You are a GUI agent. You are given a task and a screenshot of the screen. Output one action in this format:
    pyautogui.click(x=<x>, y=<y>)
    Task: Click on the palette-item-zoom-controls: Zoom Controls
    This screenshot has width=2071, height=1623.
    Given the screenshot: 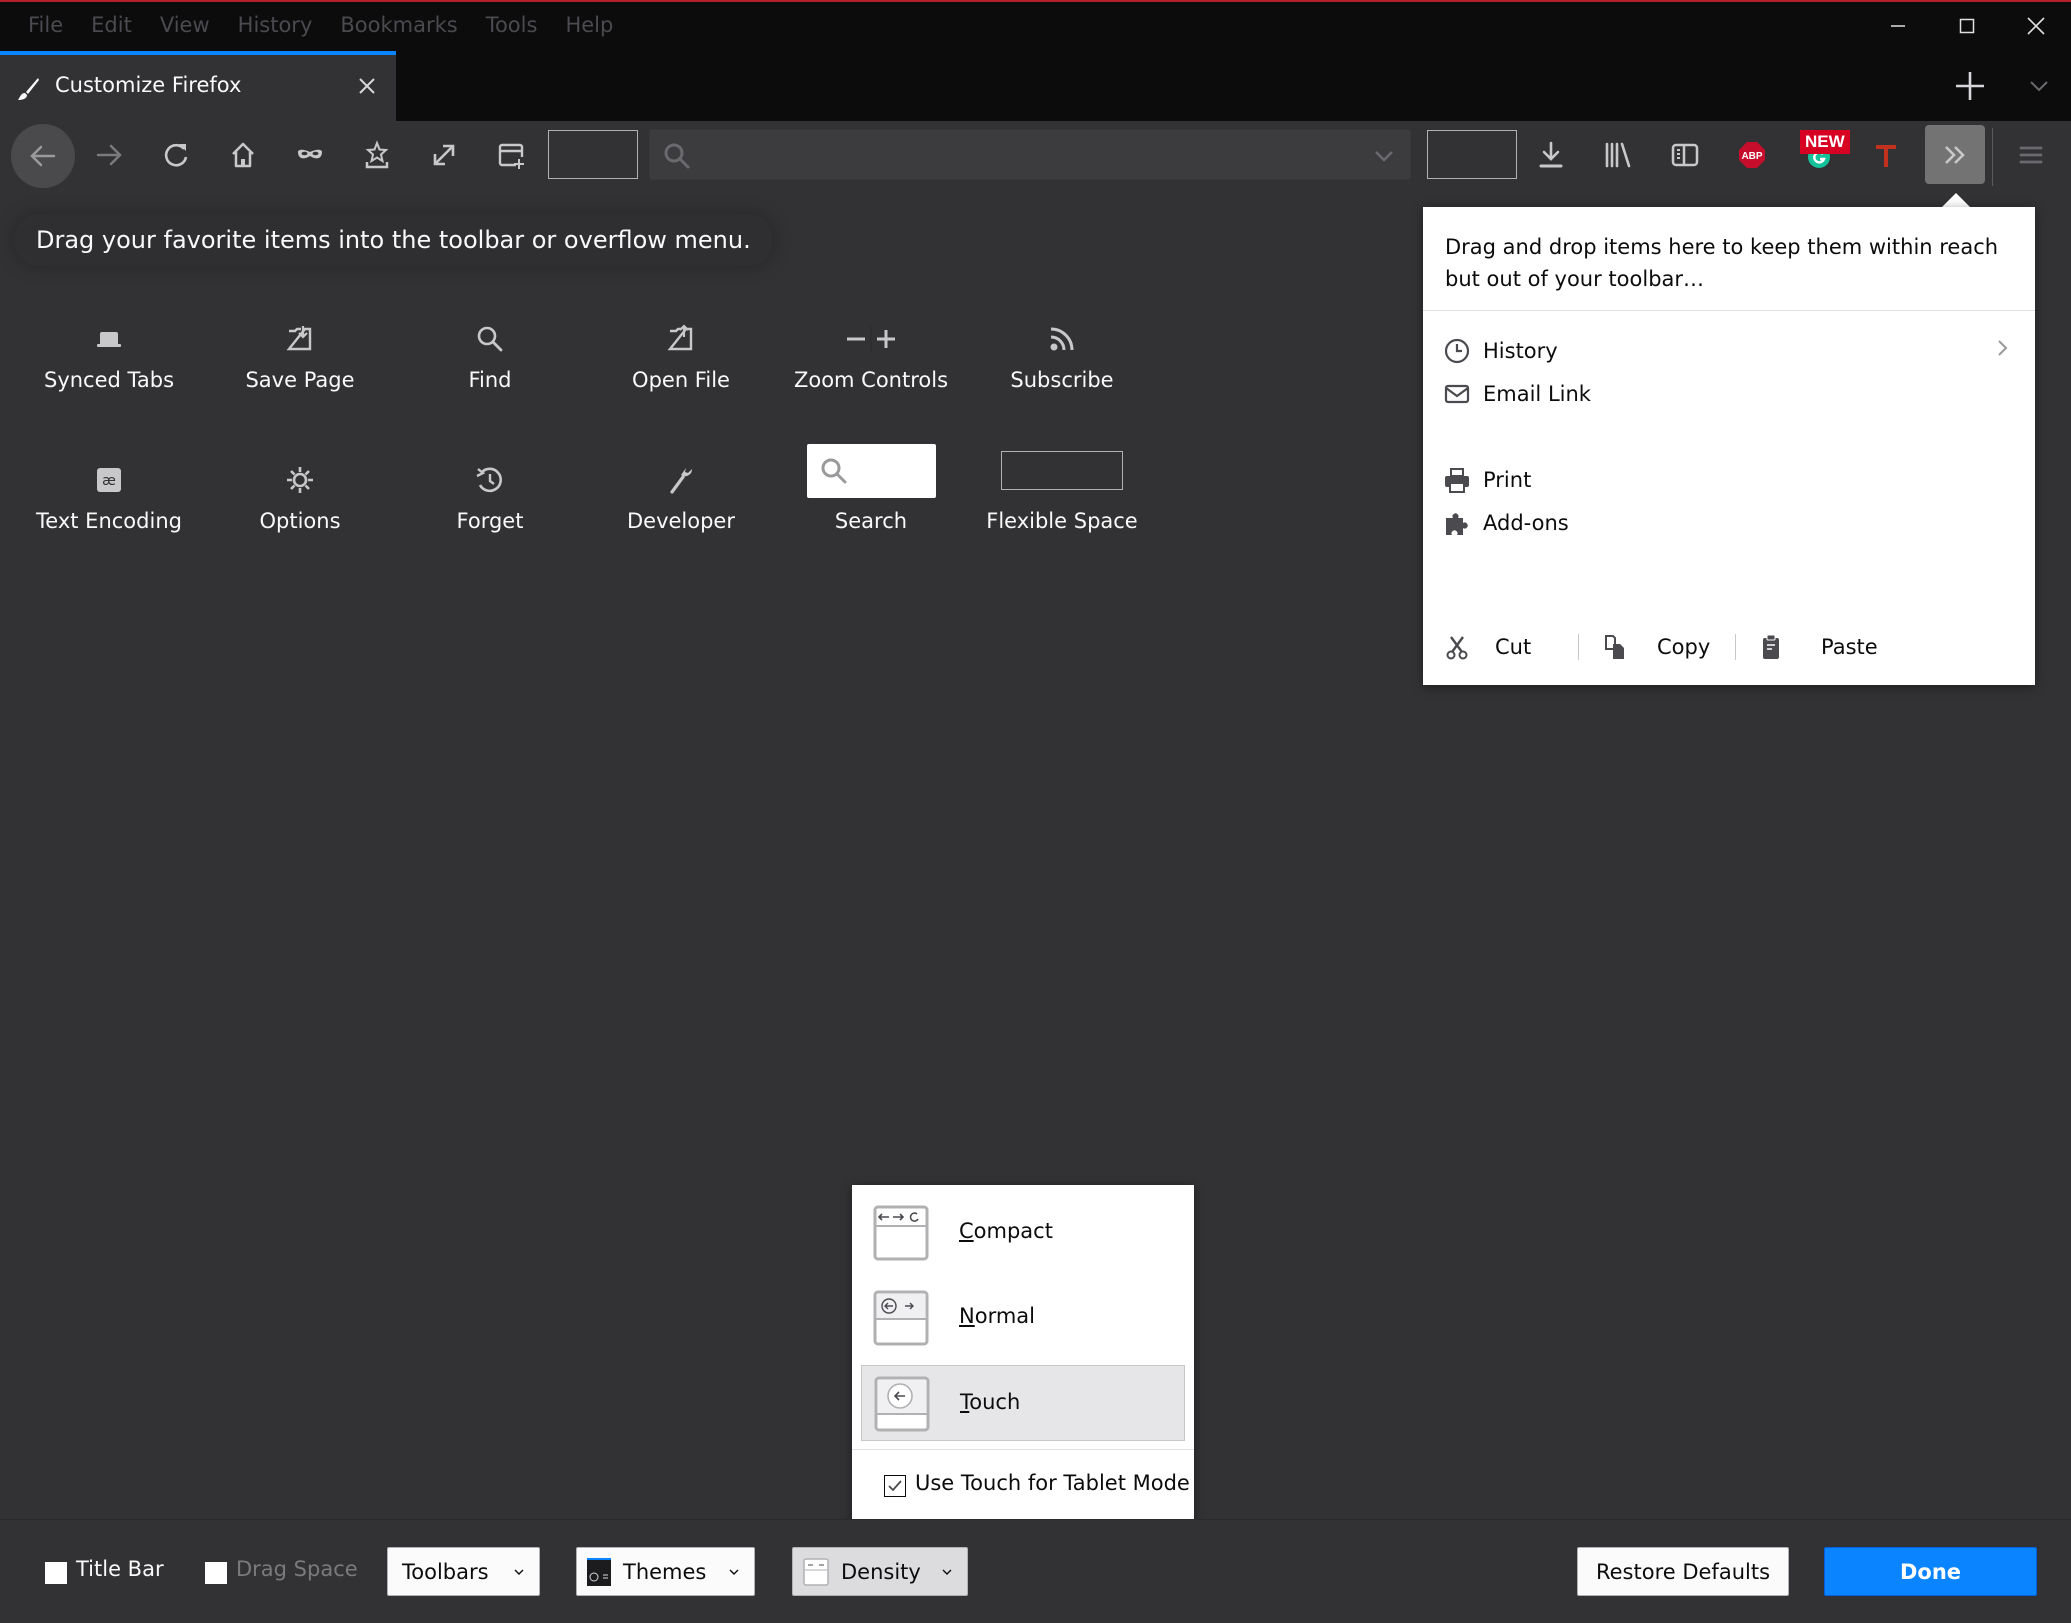 What is the action you would take?
    pyautogui.click(x=871, y=373)
    